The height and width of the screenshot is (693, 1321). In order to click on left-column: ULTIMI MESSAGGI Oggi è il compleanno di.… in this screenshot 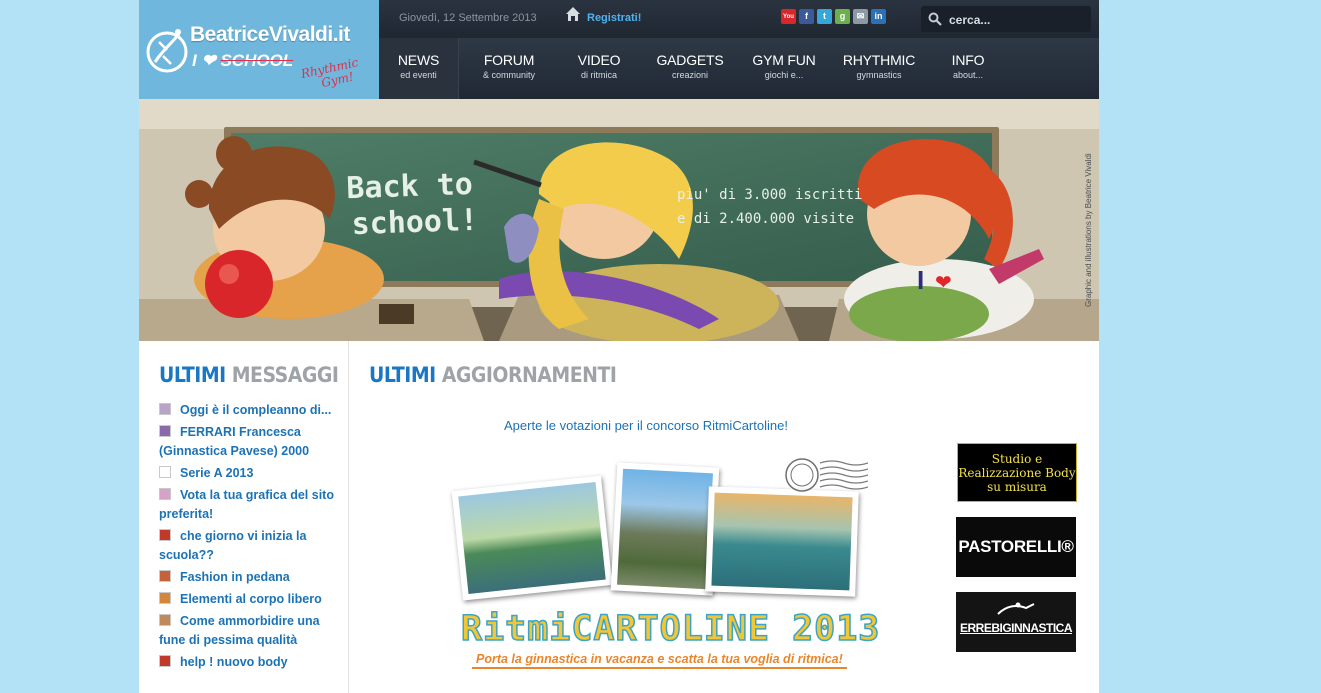, I will do `click(244, 517)`.